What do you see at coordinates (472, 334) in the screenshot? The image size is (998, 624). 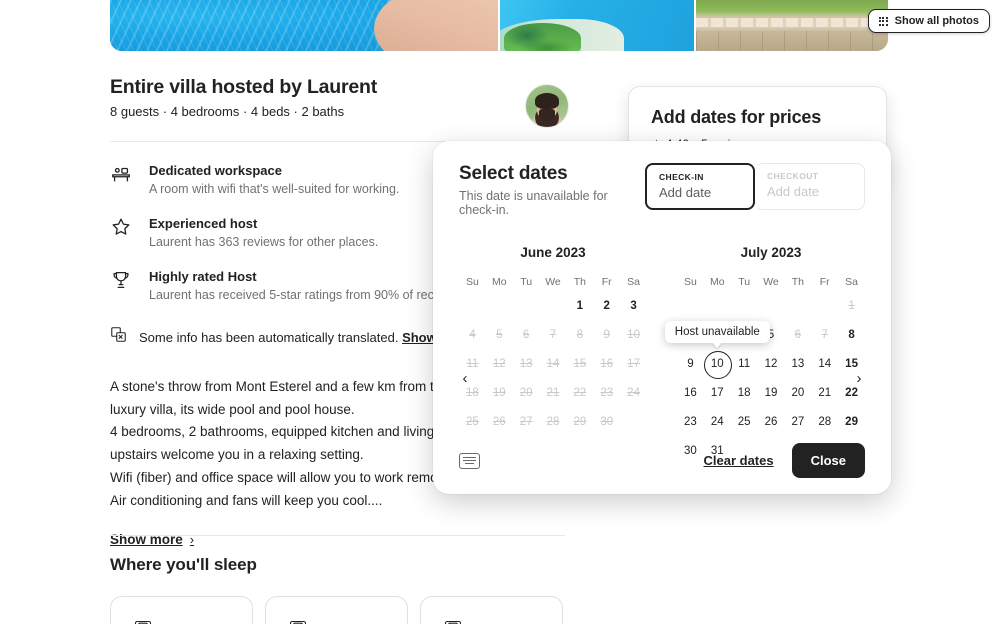 I see `calendar-day: 4` at bounding box center [472, 334].